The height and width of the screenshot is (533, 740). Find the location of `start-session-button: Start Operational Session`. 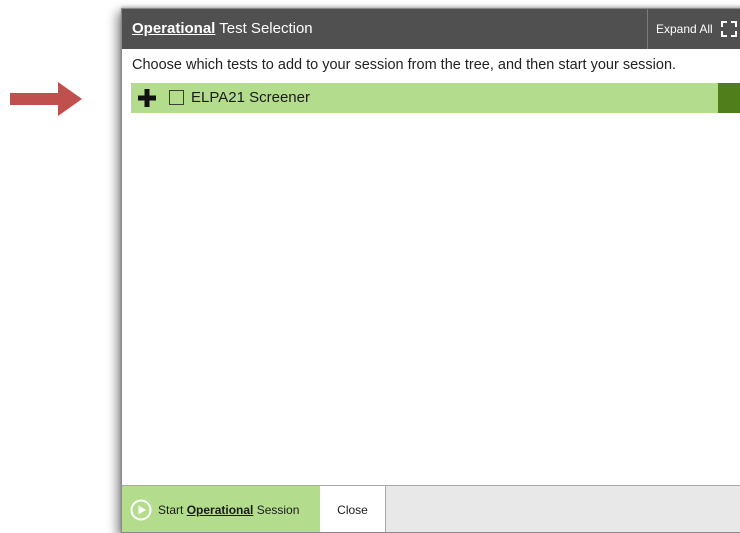

start-session-button: Start Operational Session is located at coordinates (221, 509).